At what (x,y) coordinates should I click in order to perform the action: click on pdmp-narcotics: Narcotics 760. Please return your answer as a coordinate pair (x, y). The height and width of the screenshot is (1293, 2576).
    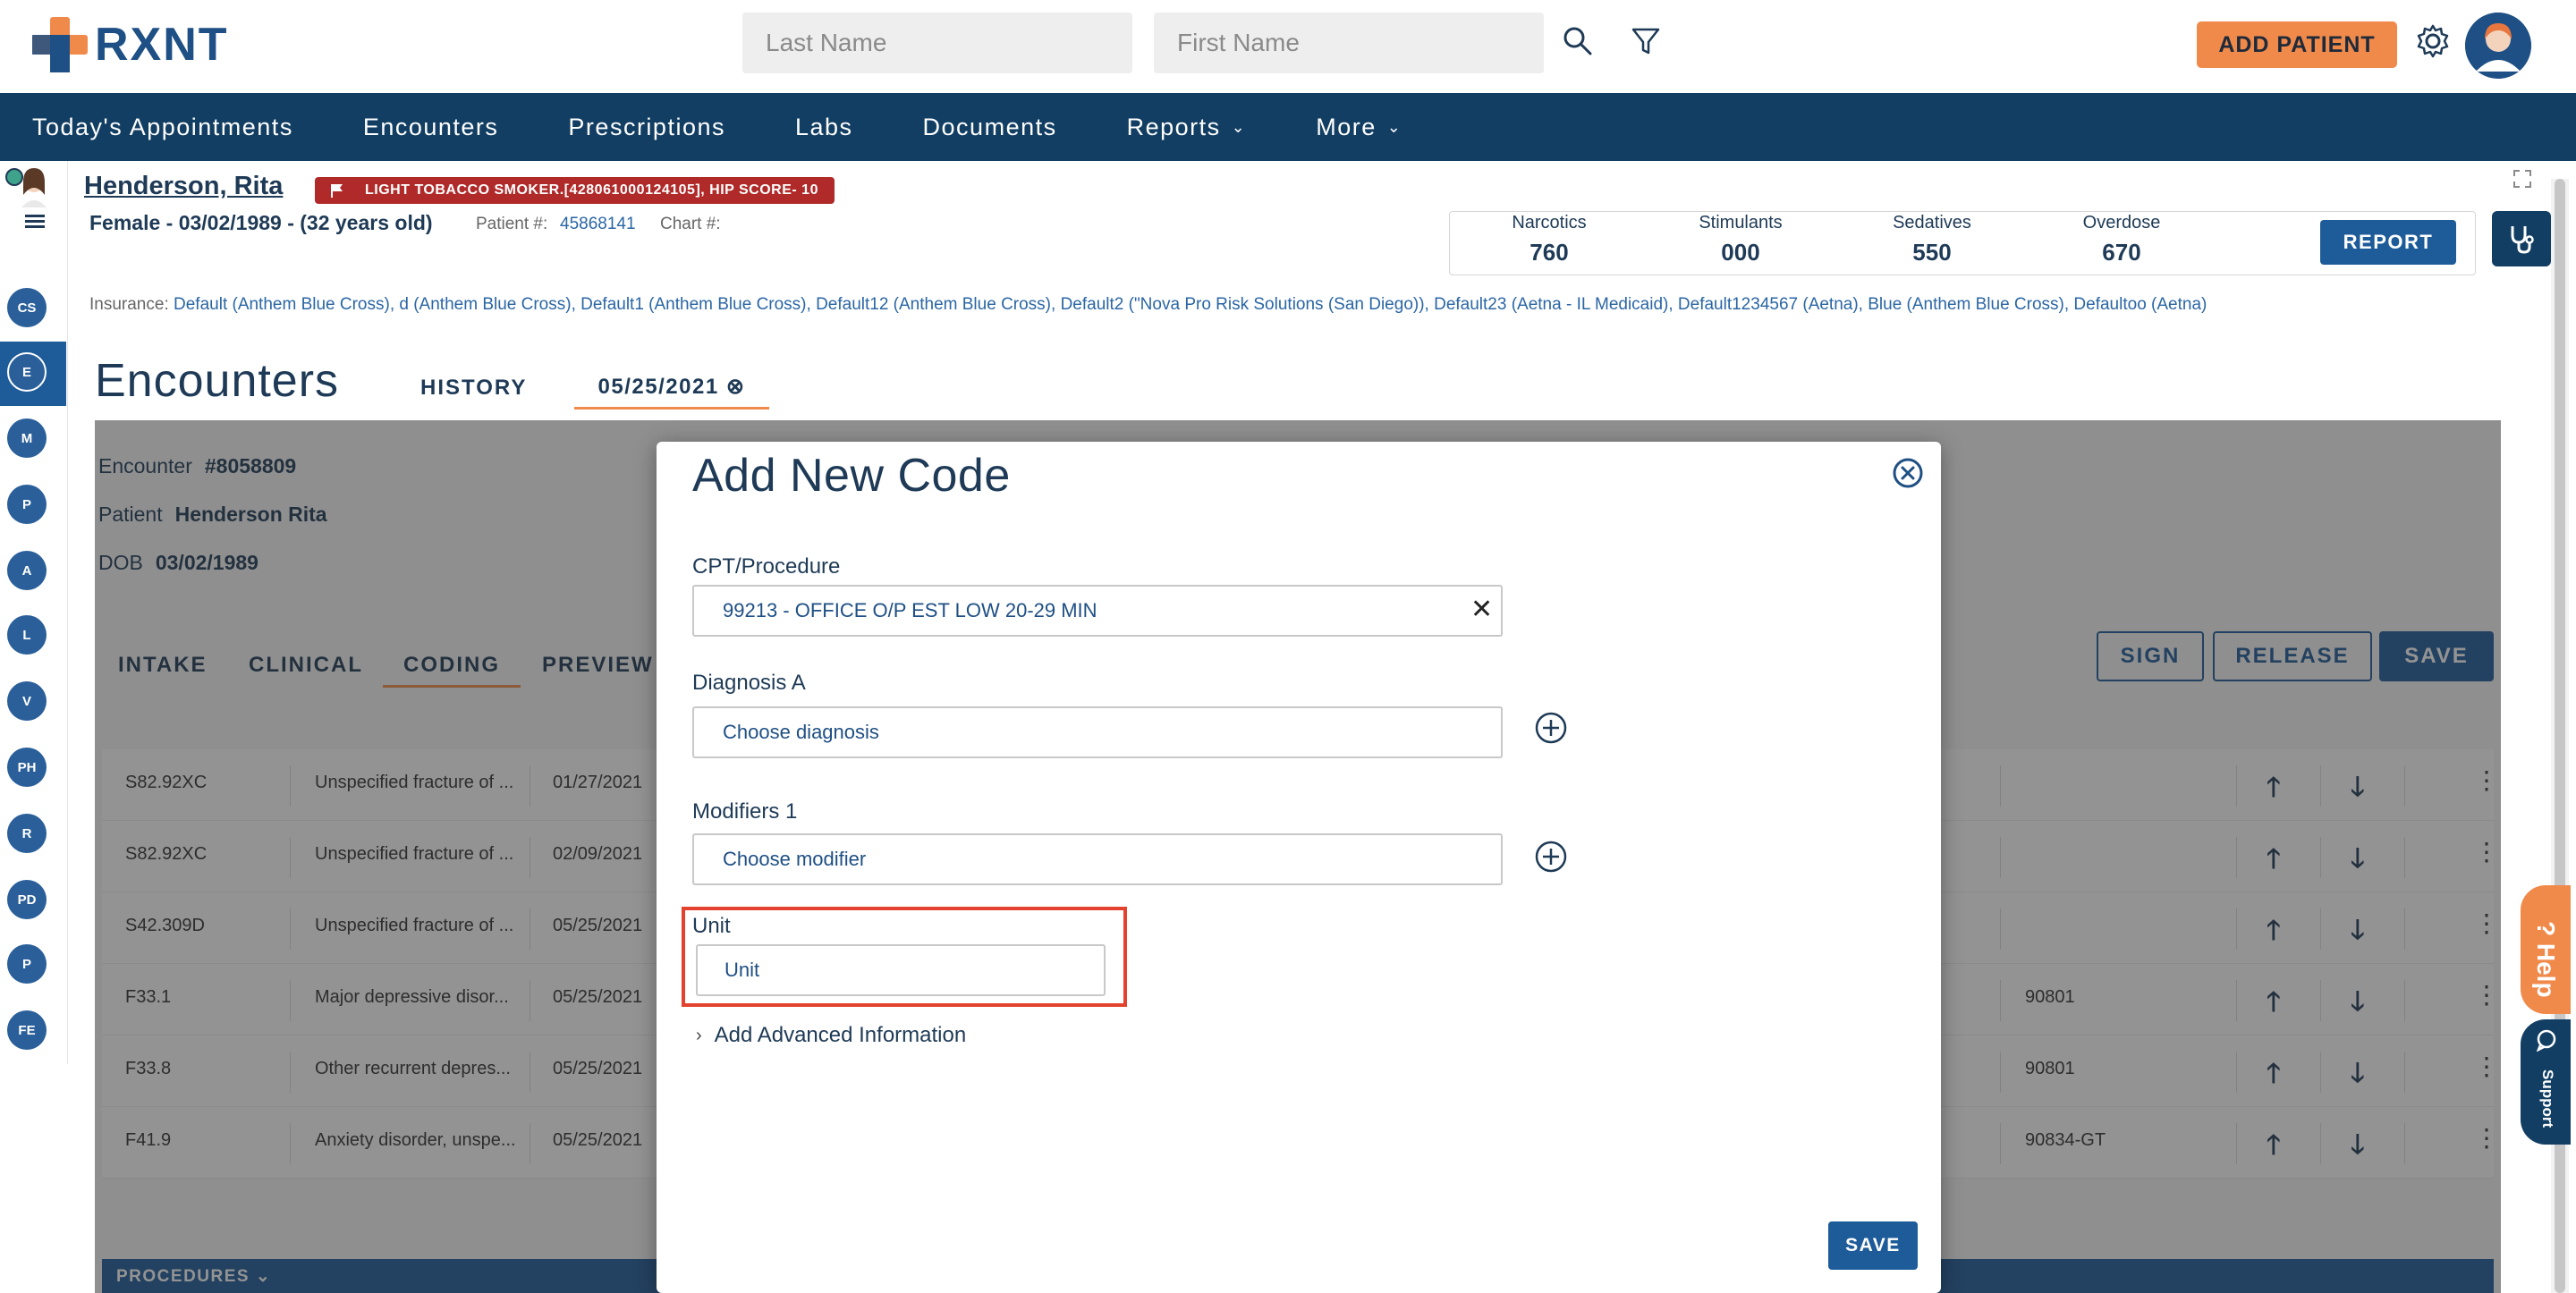
    Looking at the image, I should click on (1549, 240).